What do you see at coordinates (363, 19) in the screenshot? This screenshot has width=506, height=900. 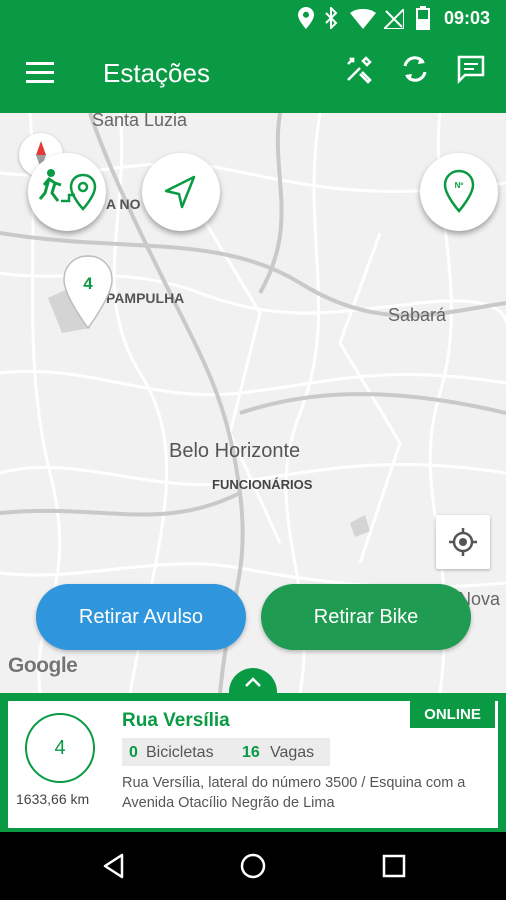 I see `wifi-icon` at bounding box center [363, 19].